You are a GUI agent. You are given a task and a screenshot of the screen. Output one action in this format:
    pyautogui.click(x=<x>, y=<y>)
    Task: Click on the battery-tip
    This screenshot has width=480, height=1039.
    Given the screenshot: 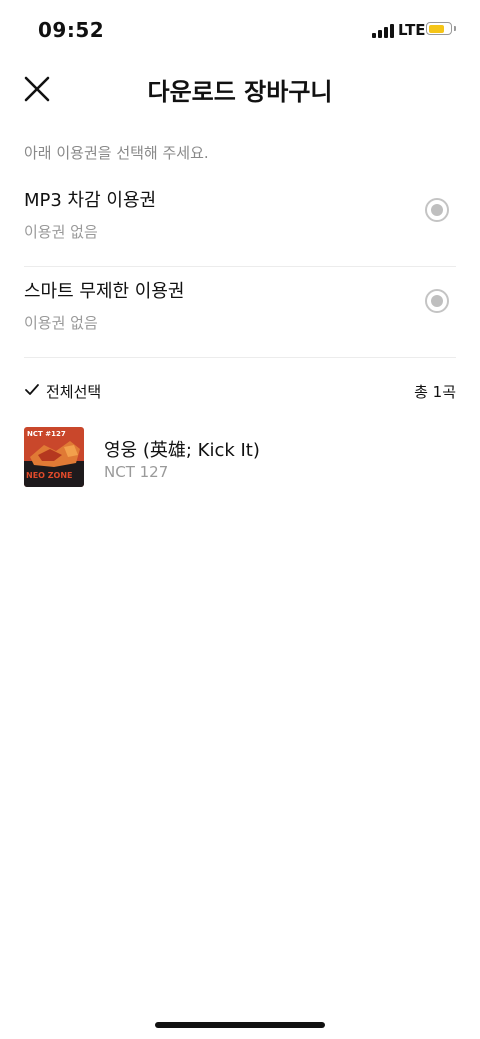 What is the action you would take?
    pyautogui.click(x=455, y=28)
    